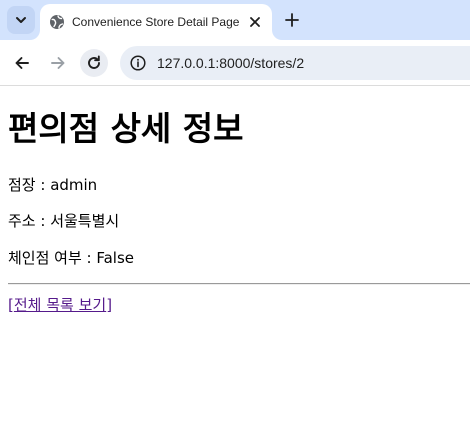 The width and height of the screenshot is (470, 445). I want to click on back-button, so click(22, 63).